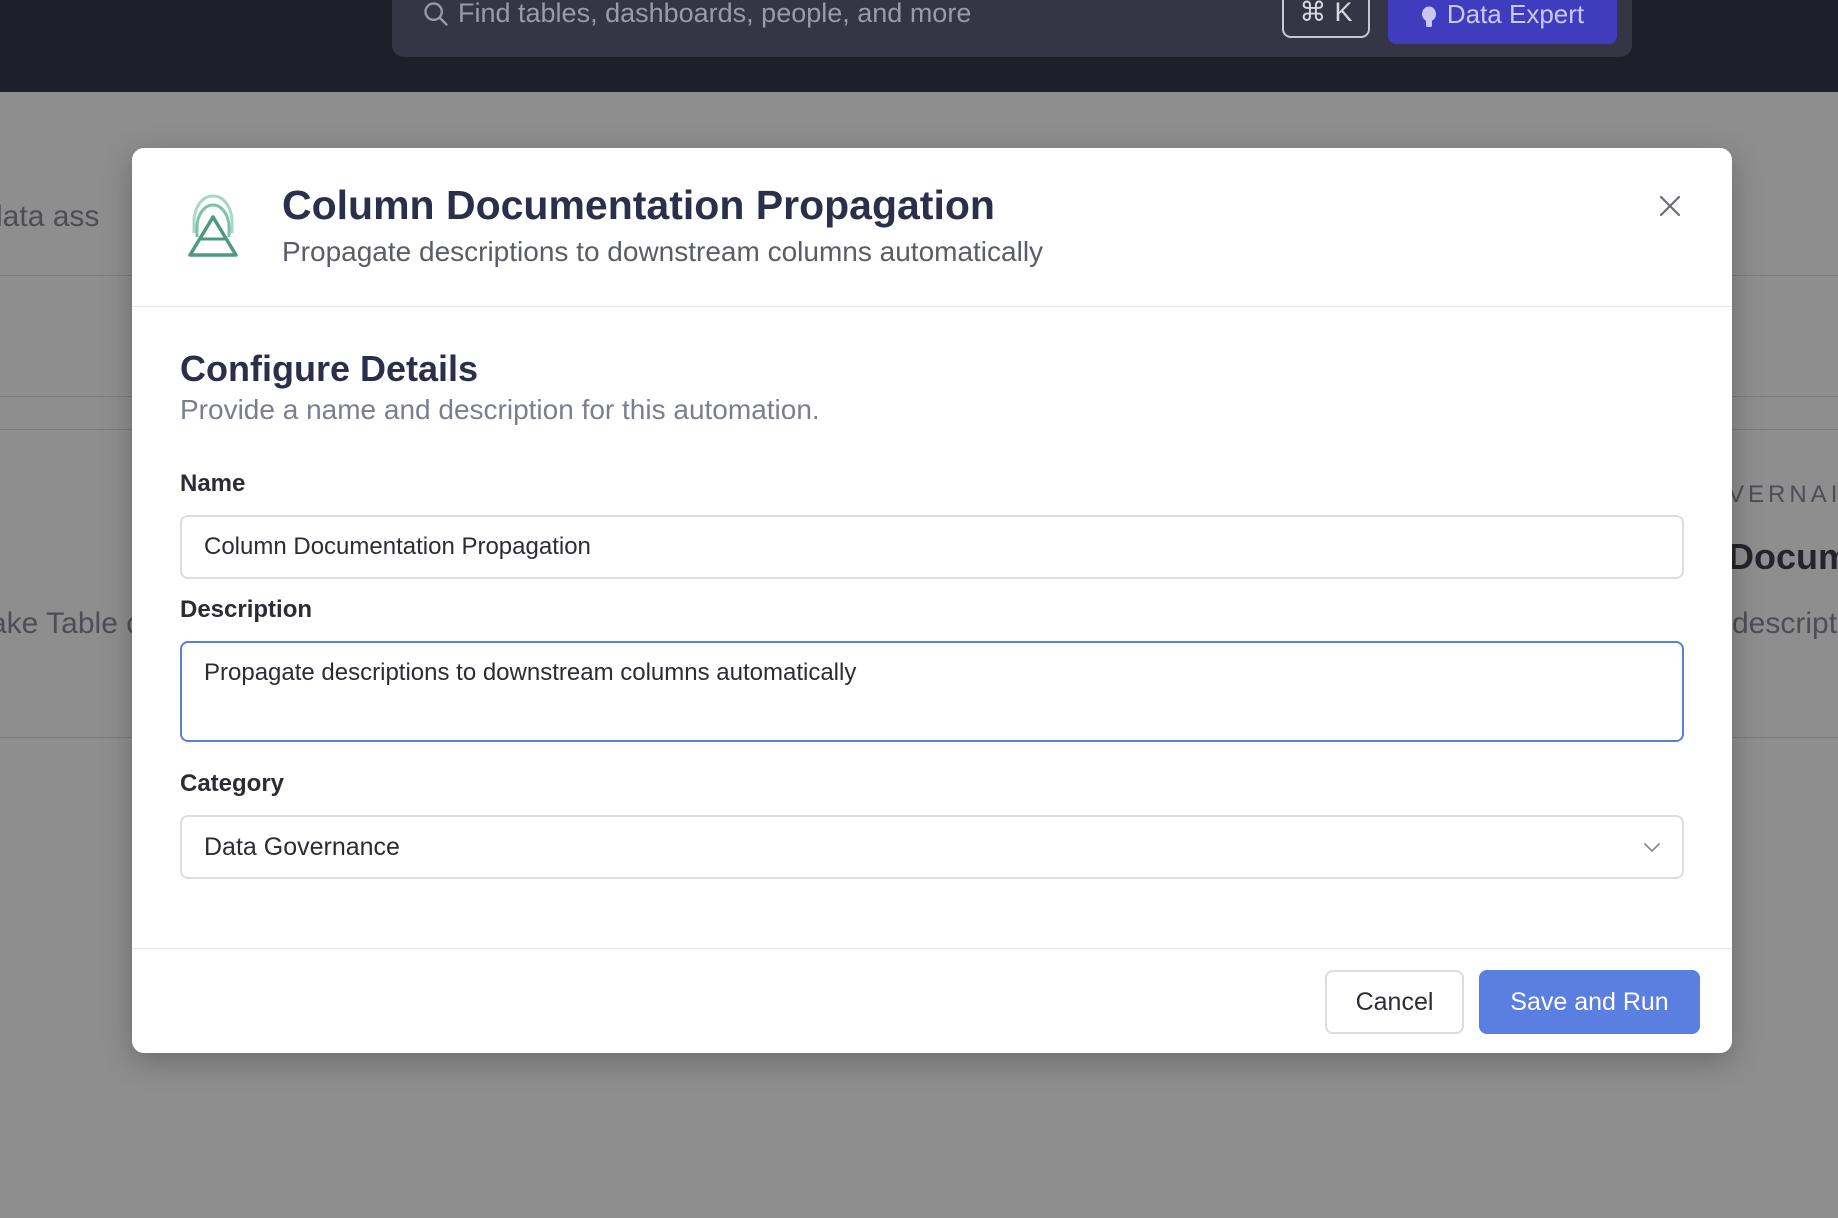 The image size is (1838, 1218). What do you see at coordinates (1428, 16) in the screenshot?
I see `lightbulb-icon` at bounding box center [1428, 16].